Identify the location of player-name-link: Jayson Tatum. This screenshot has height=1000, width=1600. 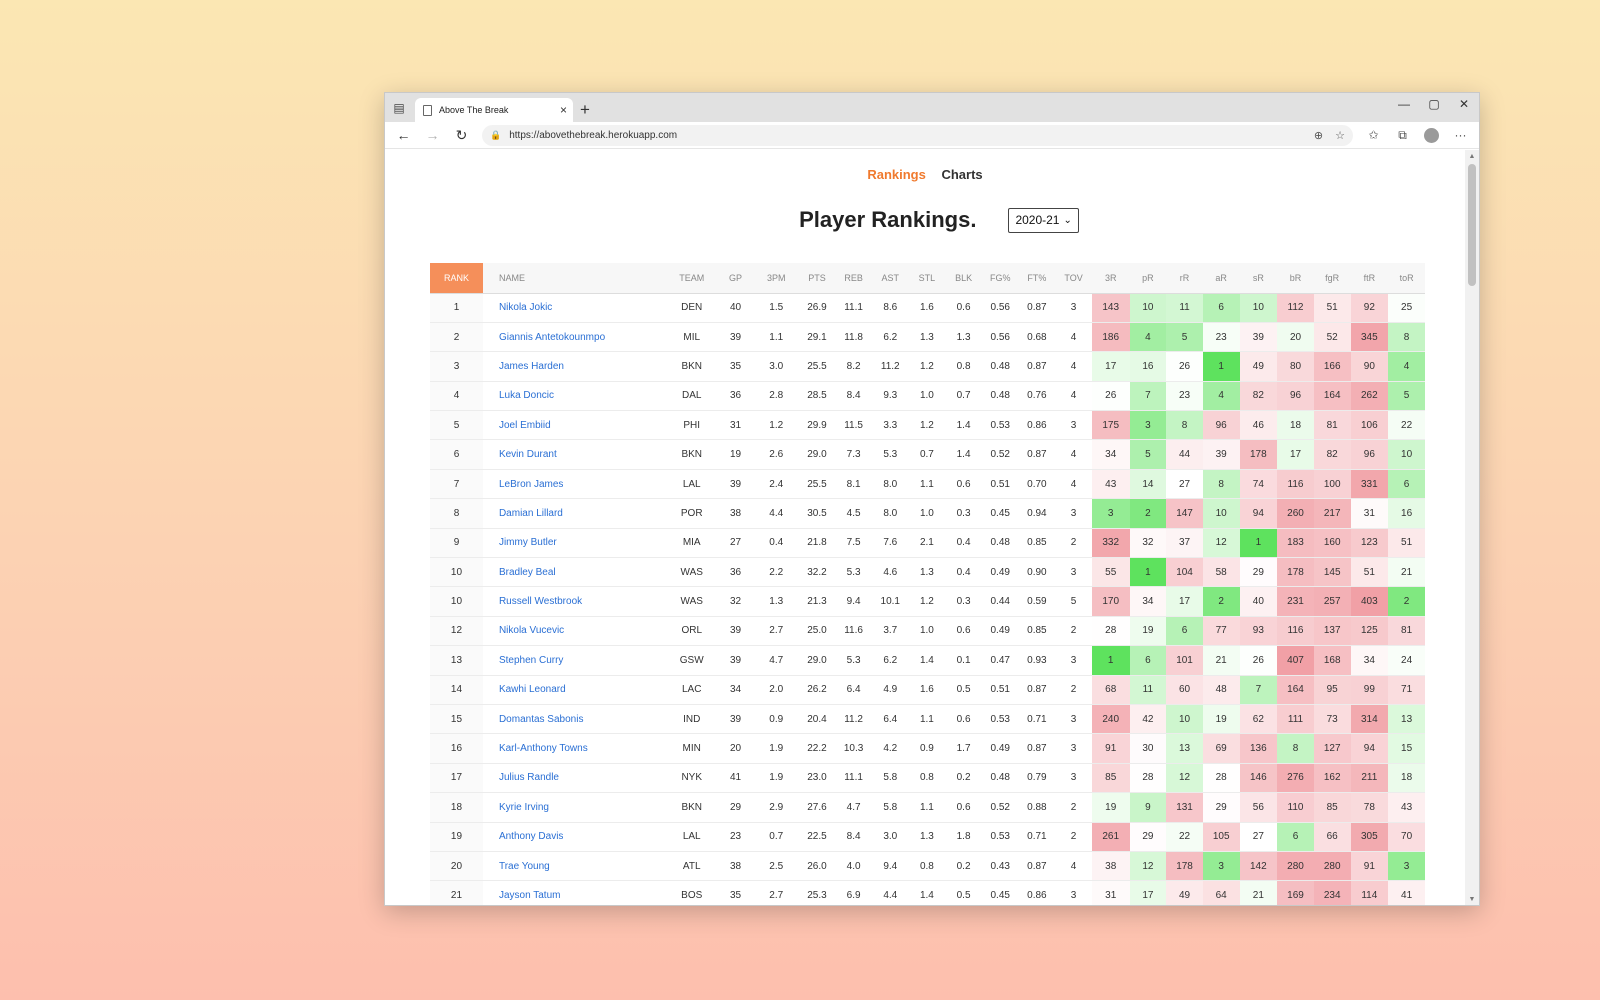
(574, 892).